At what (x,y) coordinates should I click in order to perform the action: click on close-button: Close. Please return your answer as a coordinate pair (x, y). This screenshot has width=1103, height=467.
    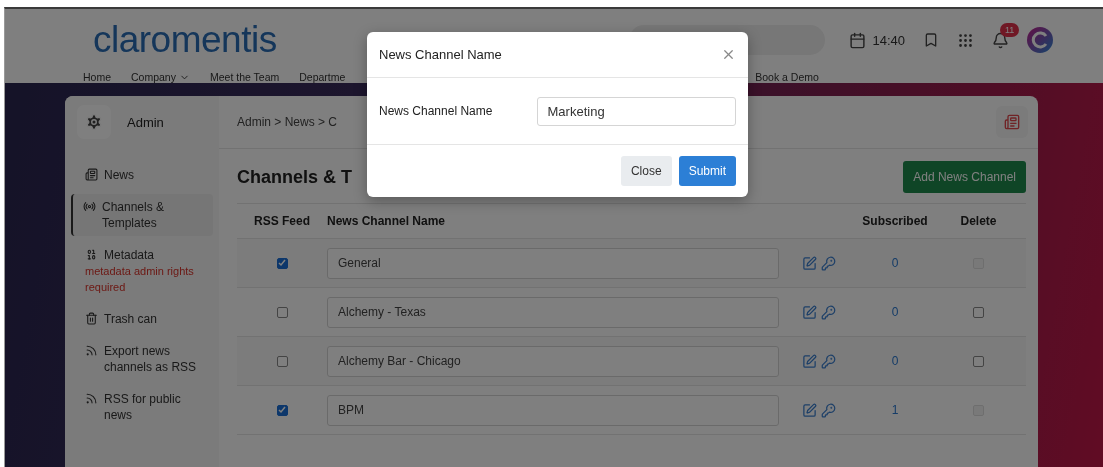
    Looking at the image, I should click on (646, 171).